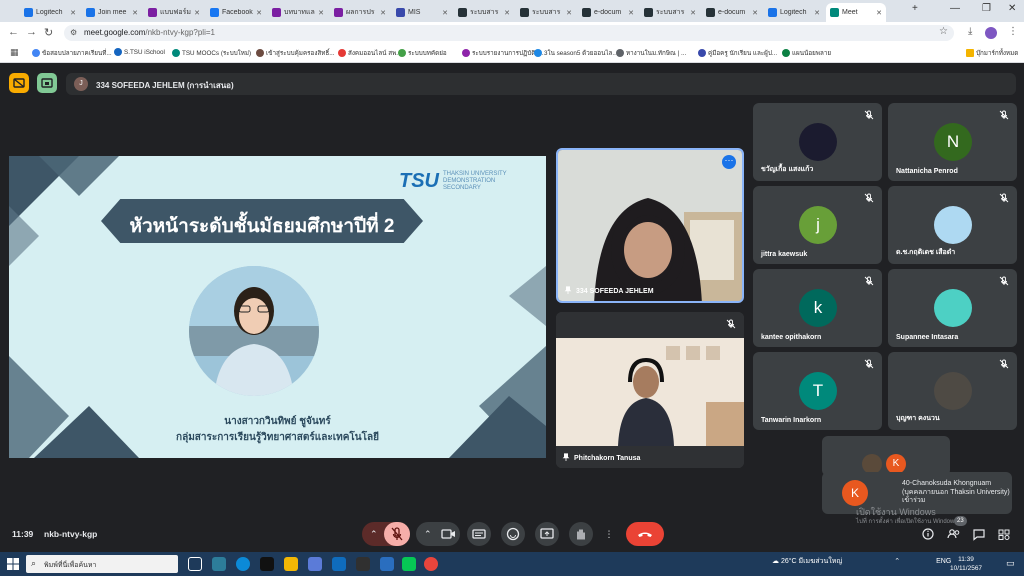 Image resolution: width=1024 pixels, height=576 pixels. What do you see at coordinates (1013, 31) in the screenshot?
I see `menu-kebab-icon: ⋮` at bounding box center [1013, 31].